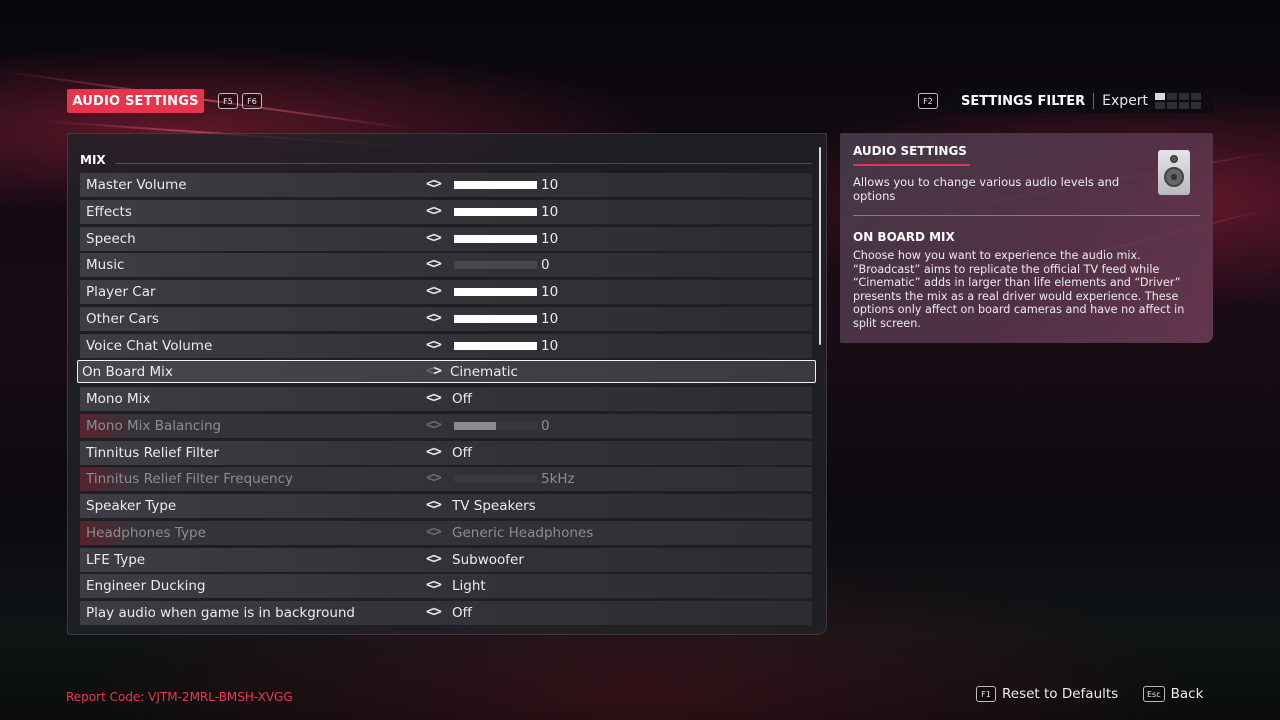  I want to click on setting-name: Speaker Type, so click(131, 506).